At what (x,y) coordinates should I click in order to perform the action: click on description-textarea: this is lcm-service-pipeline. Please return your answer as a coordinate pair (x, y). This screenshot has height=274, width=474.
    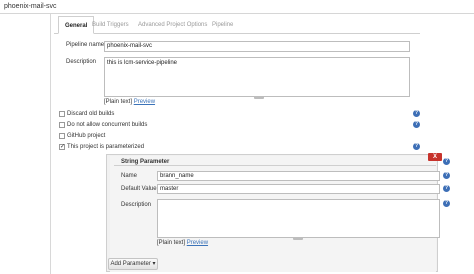
    Looking at the image, I should click on (257, 77).